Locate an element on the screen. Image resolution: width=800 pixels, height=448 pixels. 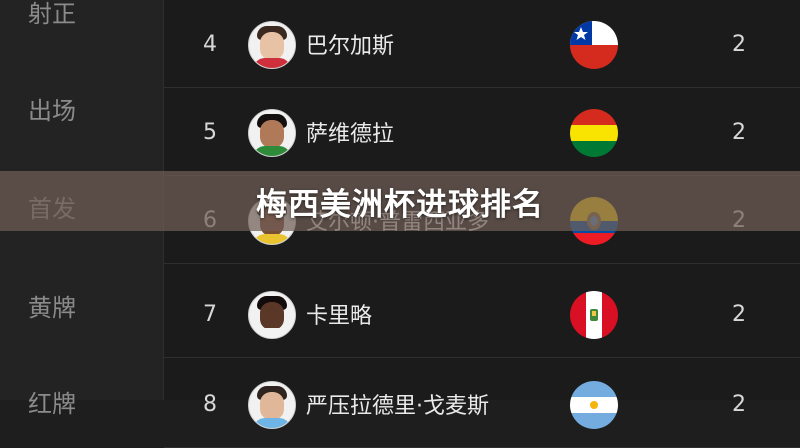
sidebar-item-label: 黄牌 is located at coordinates (52, 307).